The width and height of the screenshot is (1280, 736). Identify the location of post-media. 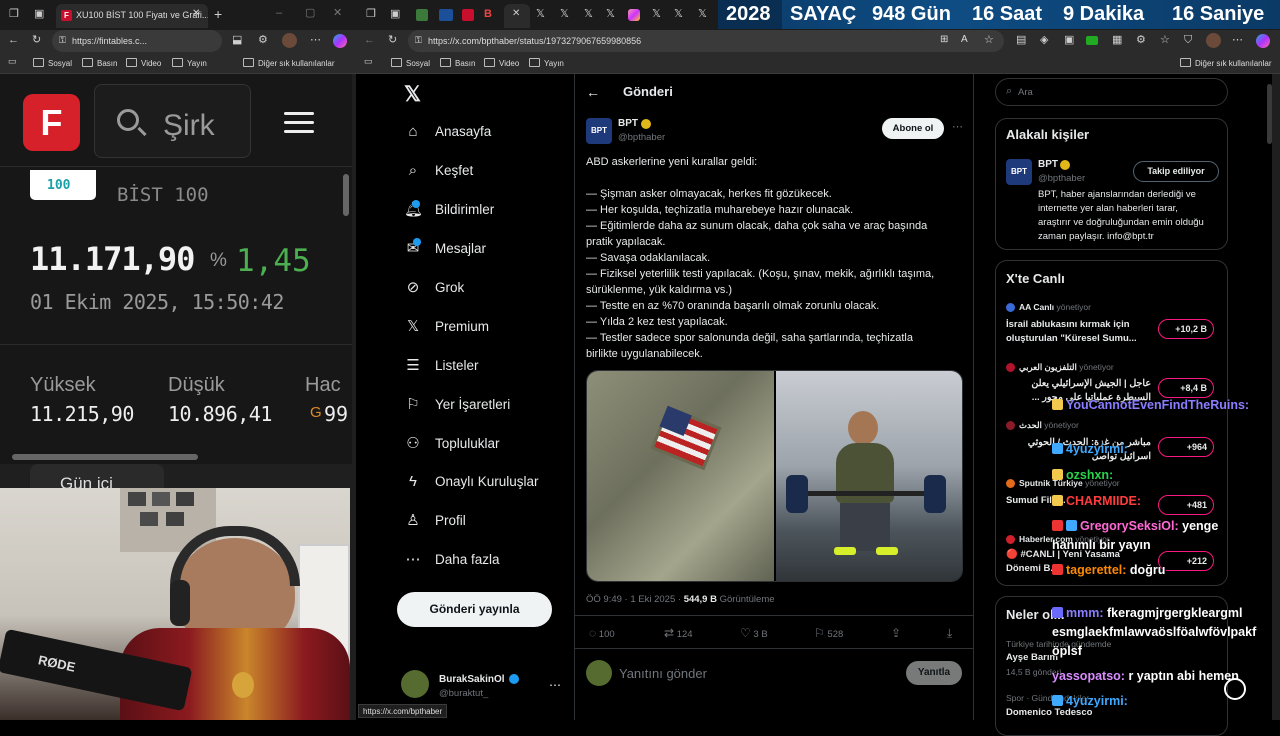
(774, 476).